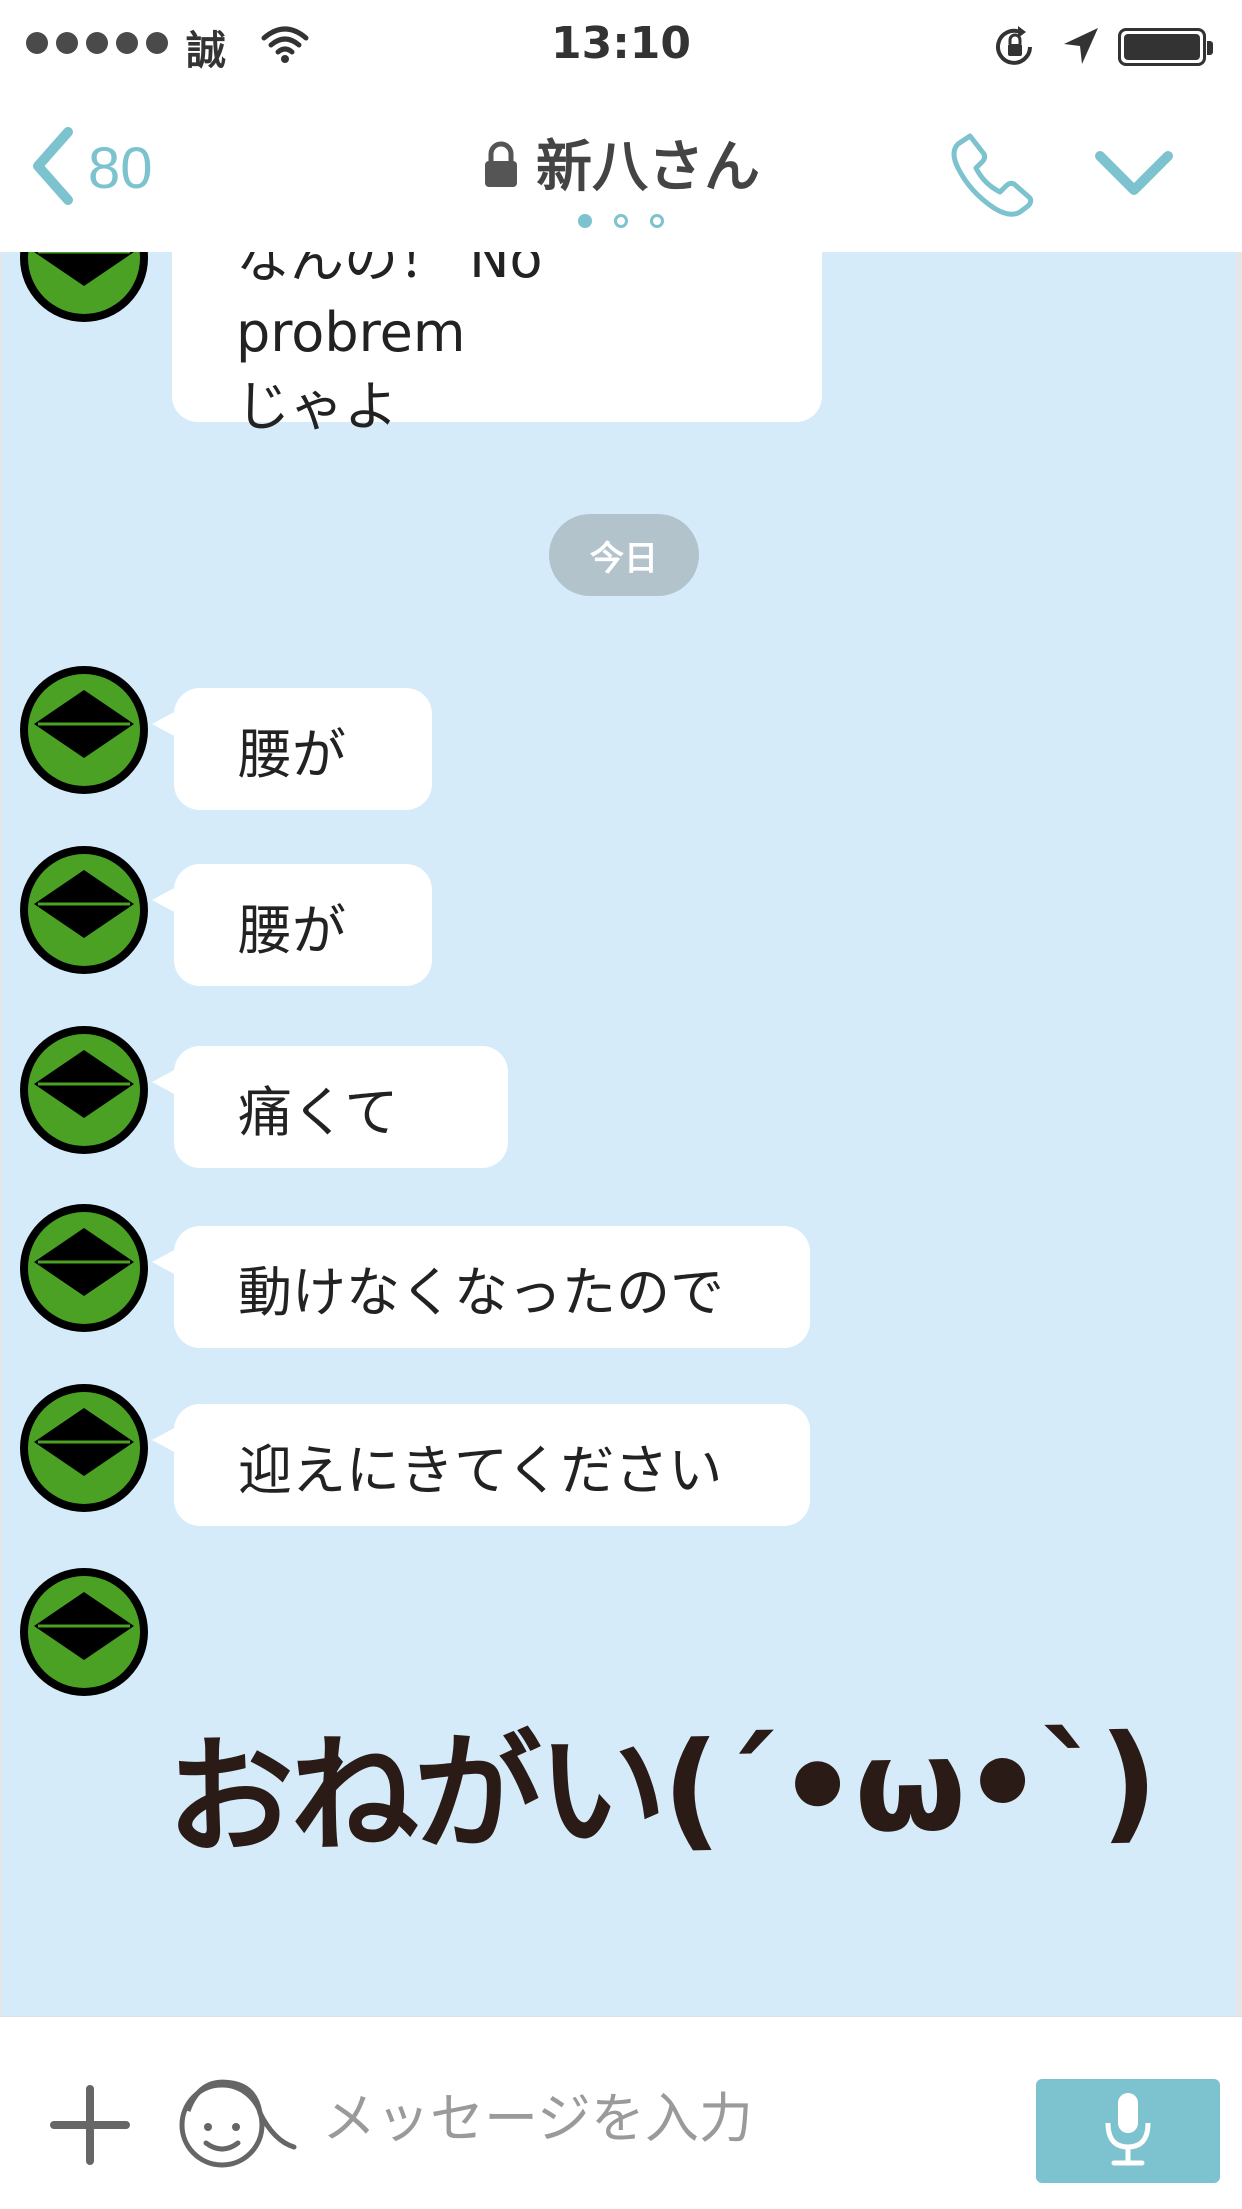 The image size is (1242, 2209). I want to click on message-bubble: なんの！ No probrem じゃよ, so click(497, 345).